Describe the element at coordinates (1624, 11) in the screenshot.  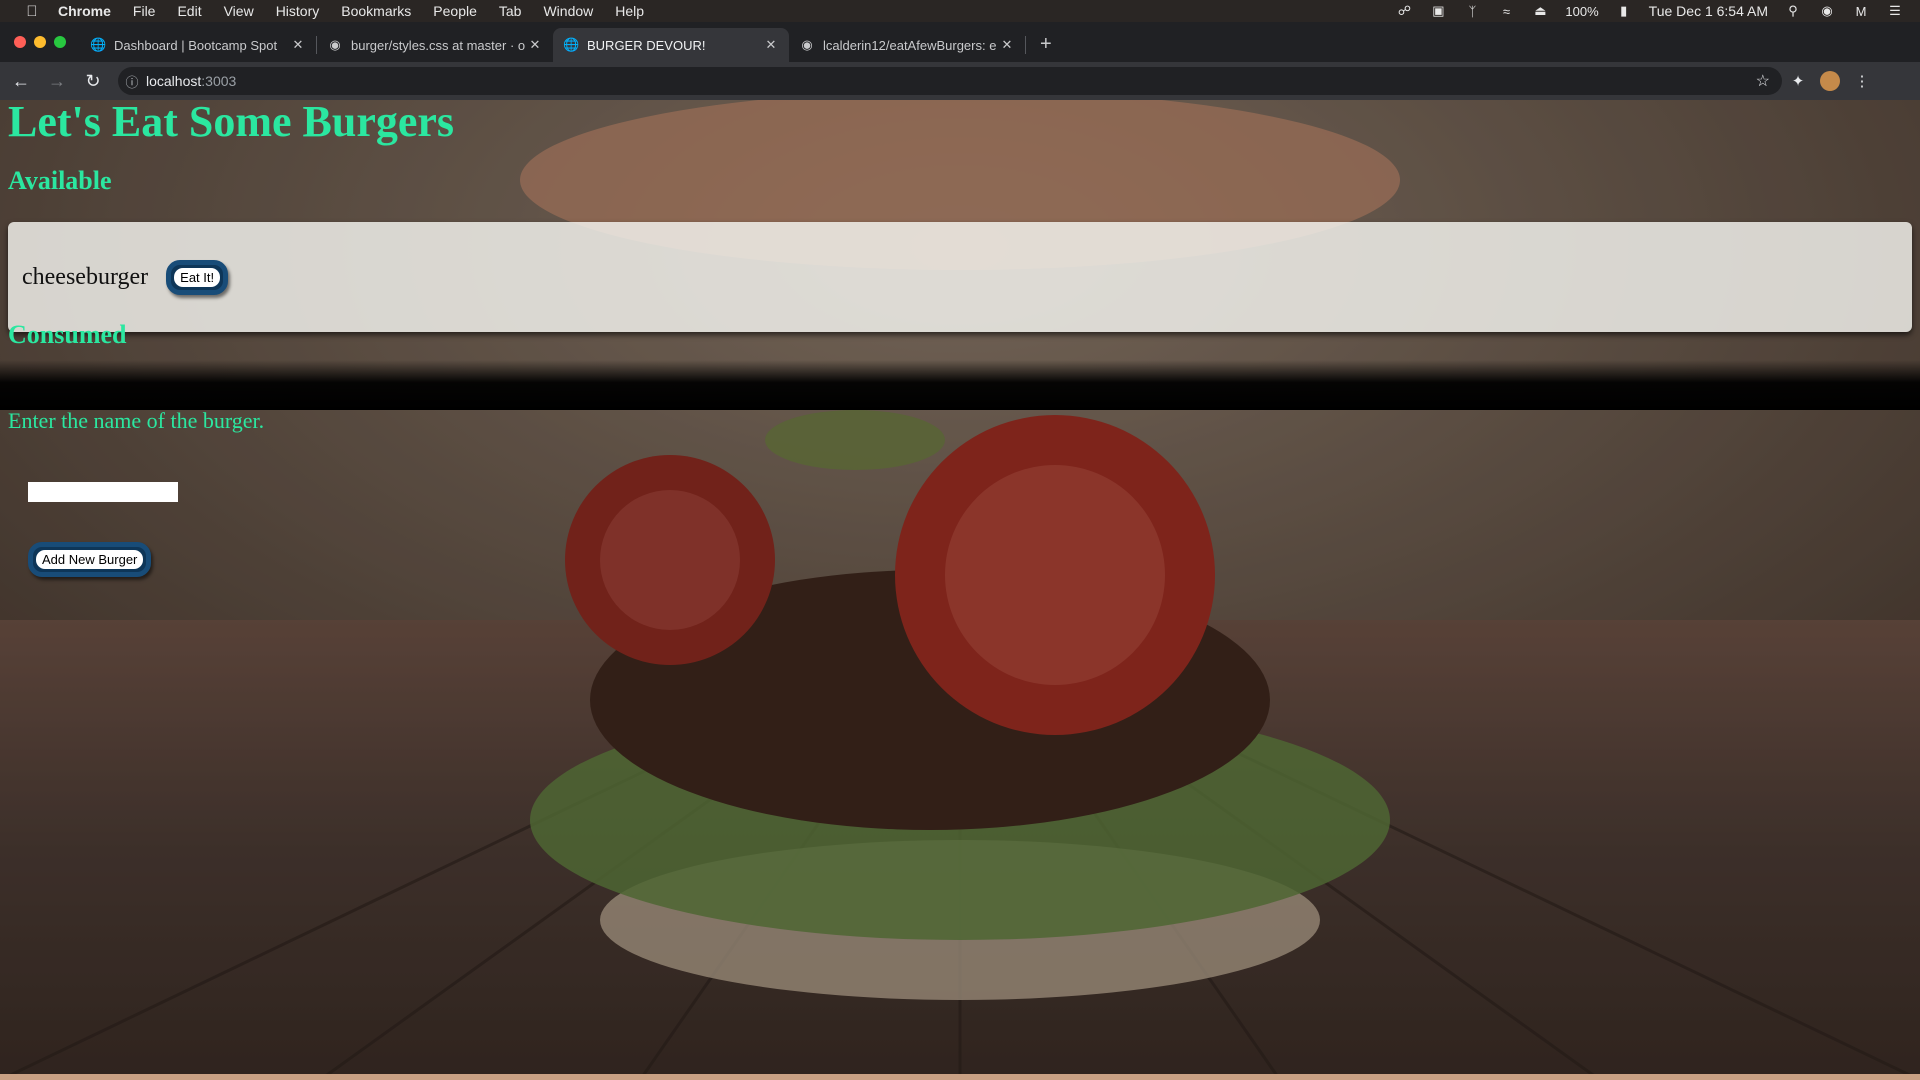
I see `battery-icon: ▮` at that location.